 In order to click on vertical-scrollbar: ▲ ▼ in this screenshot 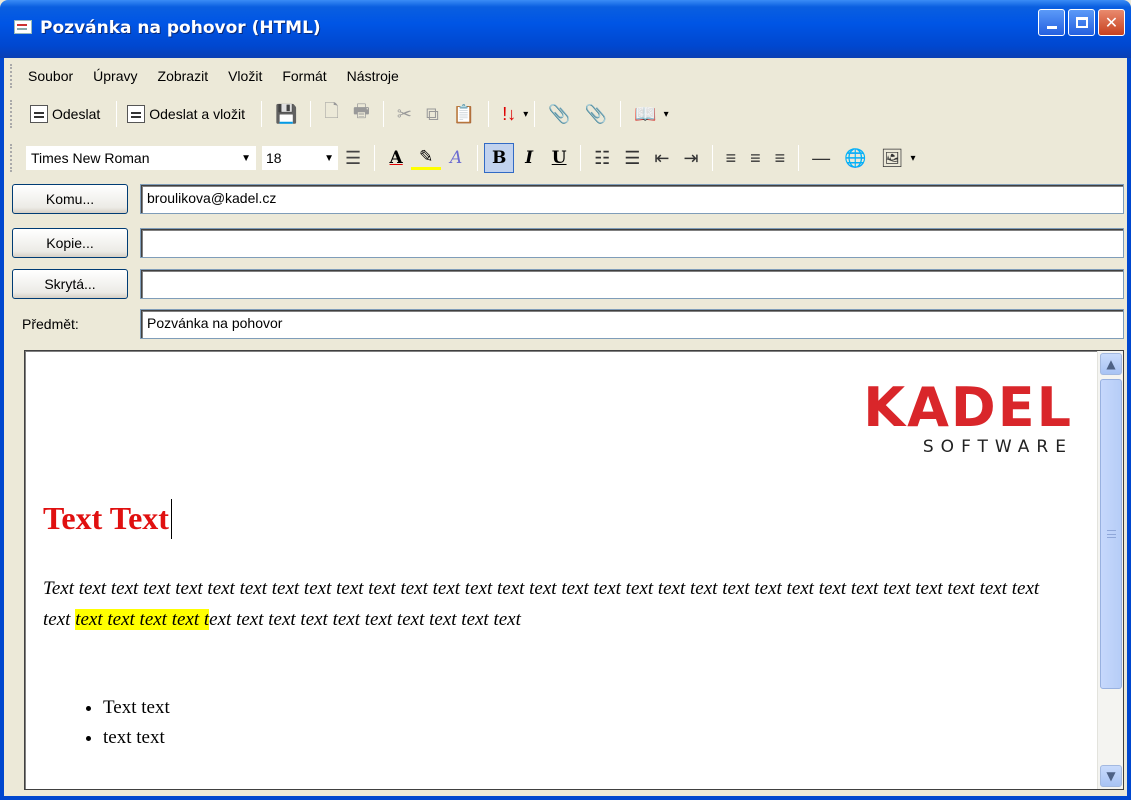, I will do `click(1110, 570)`.